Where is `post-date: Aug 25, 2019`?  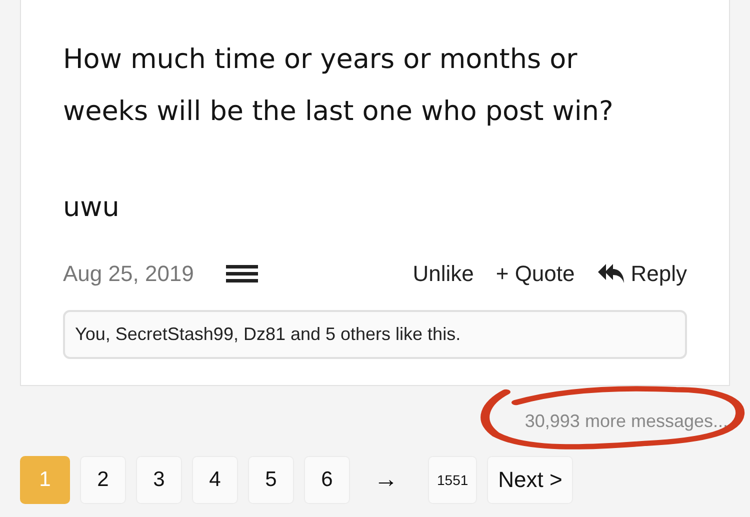 post-date: Aug 25, 2019 is located at coordinates (128, 274).